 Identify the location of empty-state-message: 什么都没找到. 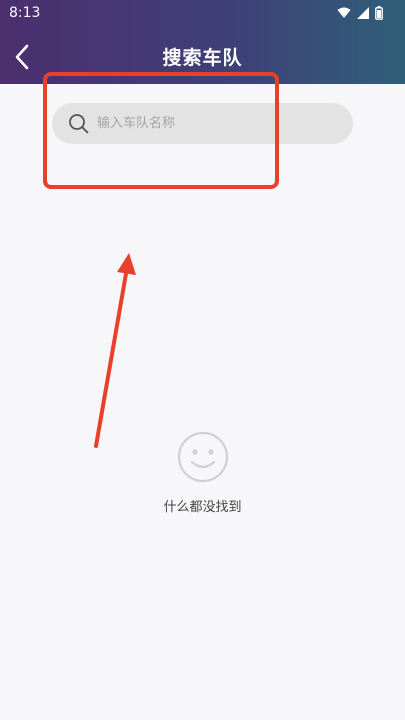
(202, 507).